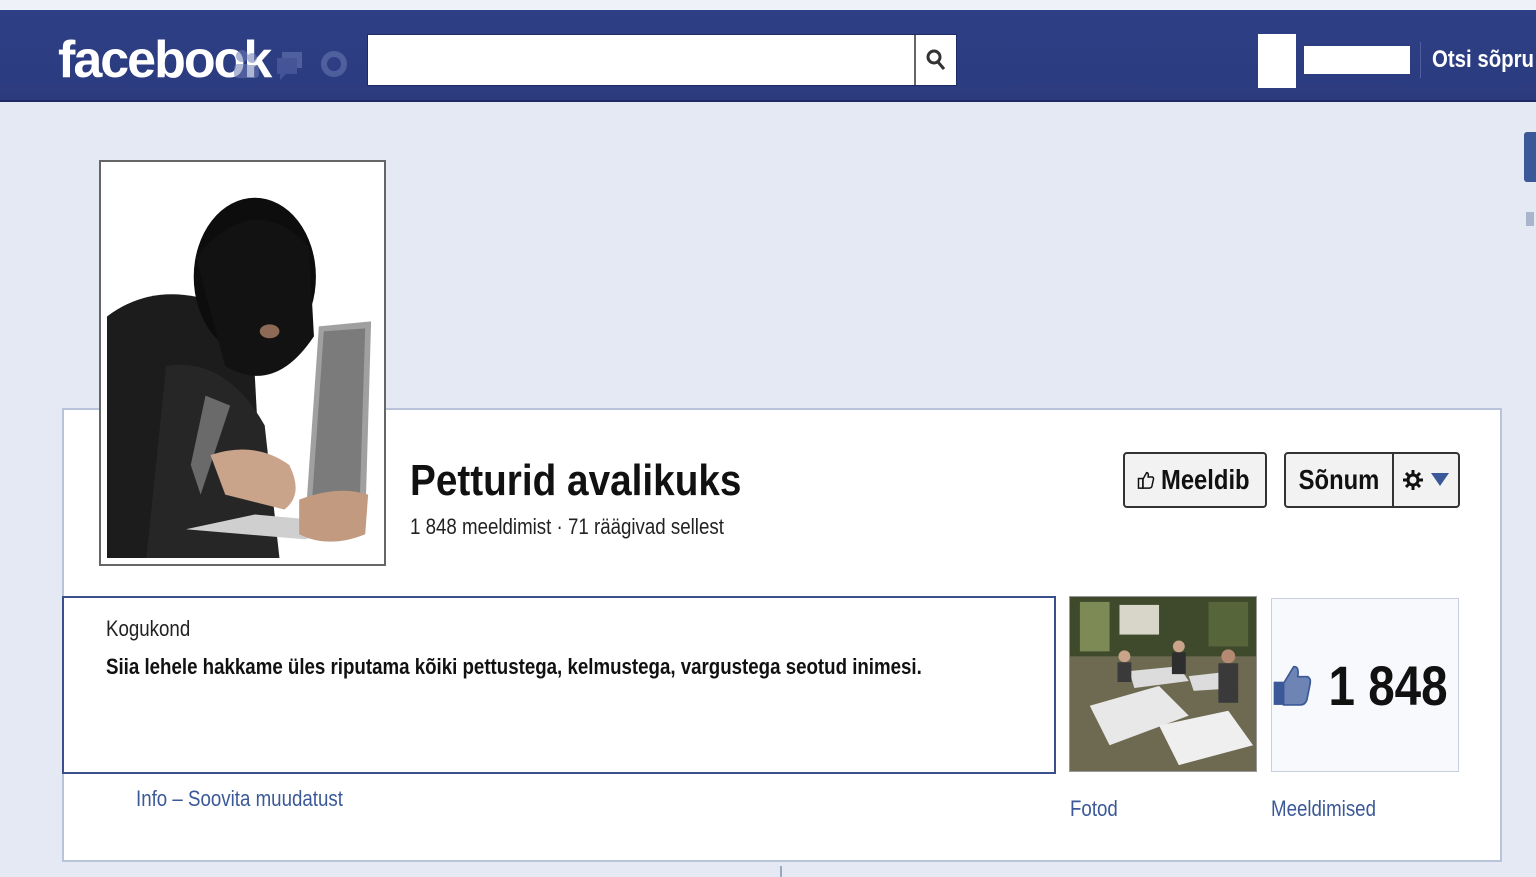 Image resolution: width=1536 pixels, height=877 pixels. What do you see at coordinates (1388, 685) in the screenshot?
I see `likes-count: 1 848` at bounding box center [1388, 685].